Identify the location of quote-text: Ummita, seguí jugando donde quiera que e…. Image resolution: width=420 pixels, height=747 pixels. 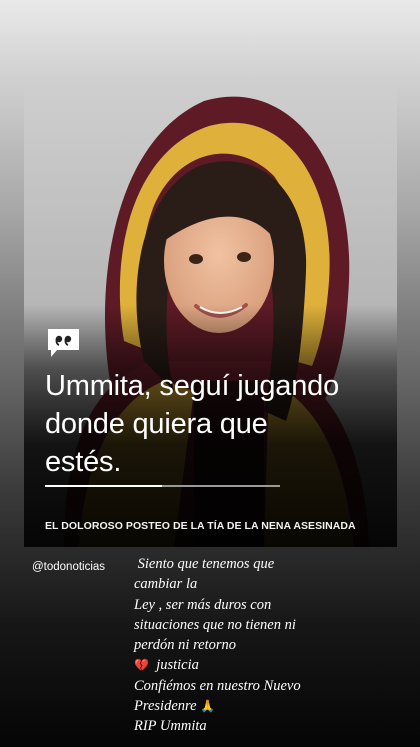
(210, 424).